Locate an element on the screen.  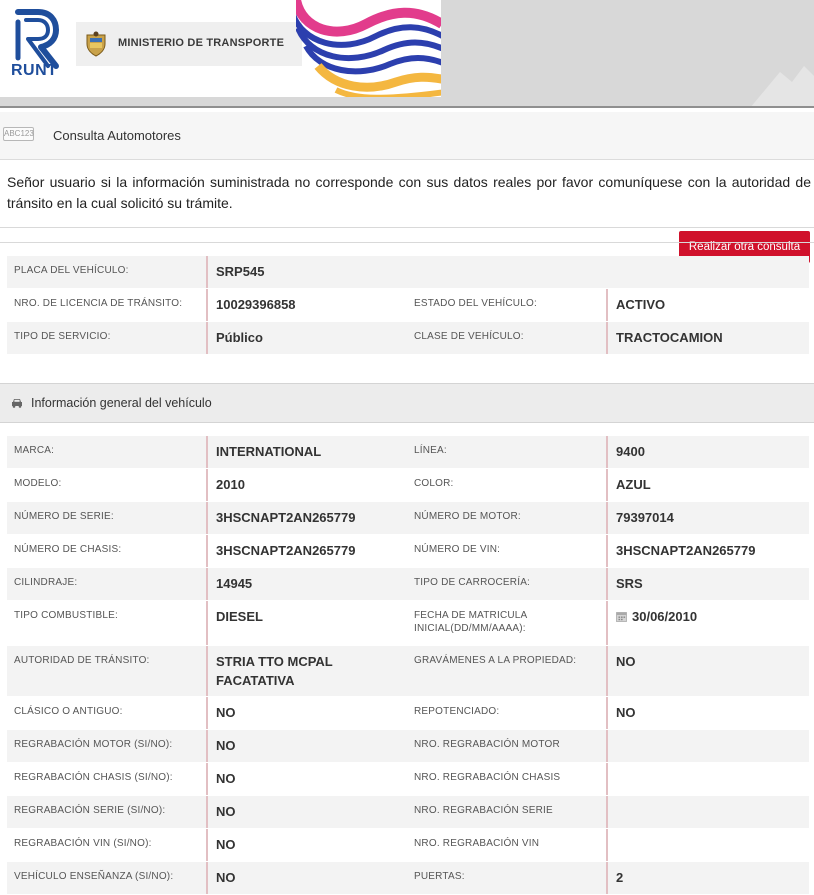
section-header-general-info: Información general del vehículo is located at coordinates (407, 403).